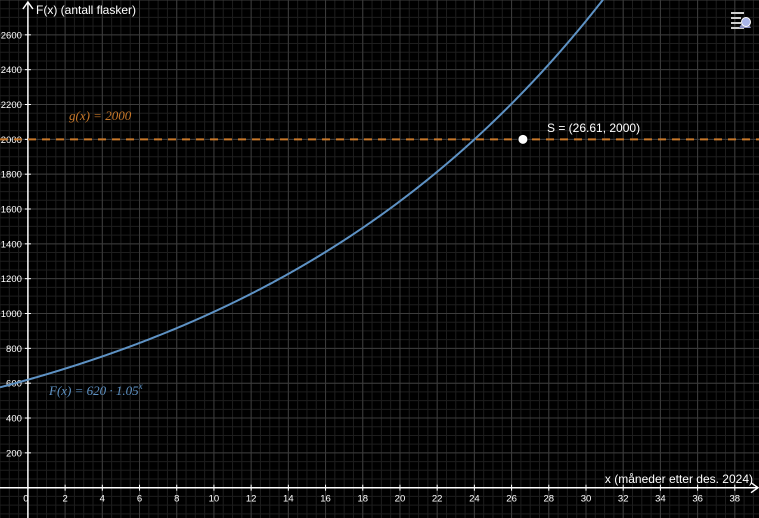 This screenshot has height=518, width=759. Describe the element at coordinates (102, 499) in the screenshot. I see `x-tick-label: 4` at that location.